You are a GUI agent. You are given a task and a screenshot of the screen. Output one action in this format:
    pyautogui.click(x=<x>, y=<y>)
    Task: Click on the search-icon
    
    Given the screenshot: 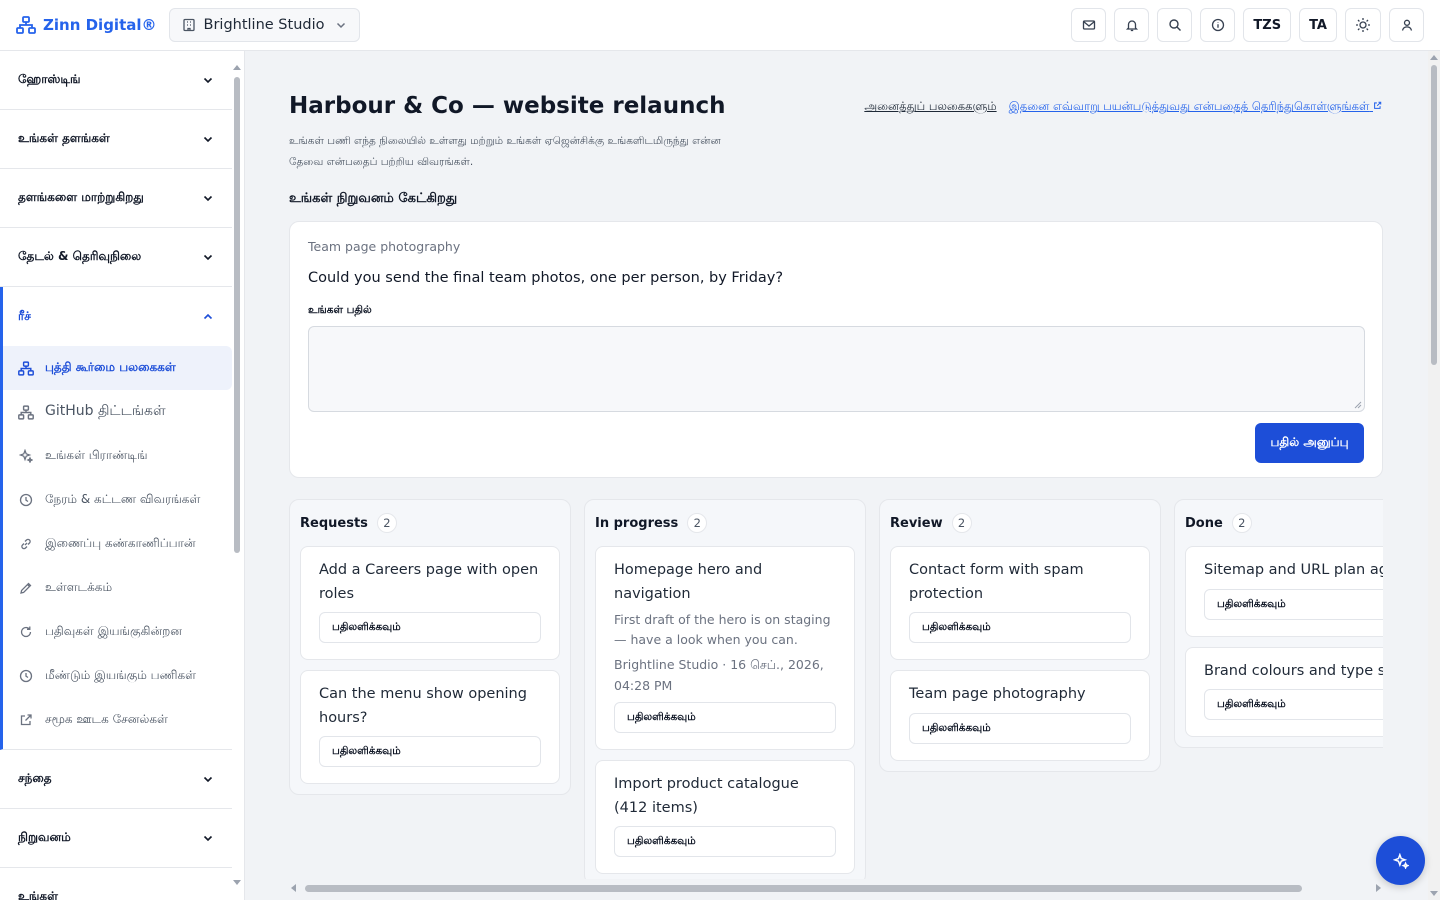 What is the action you would take?
    pyautogui.click(x=1175, y=25)
    